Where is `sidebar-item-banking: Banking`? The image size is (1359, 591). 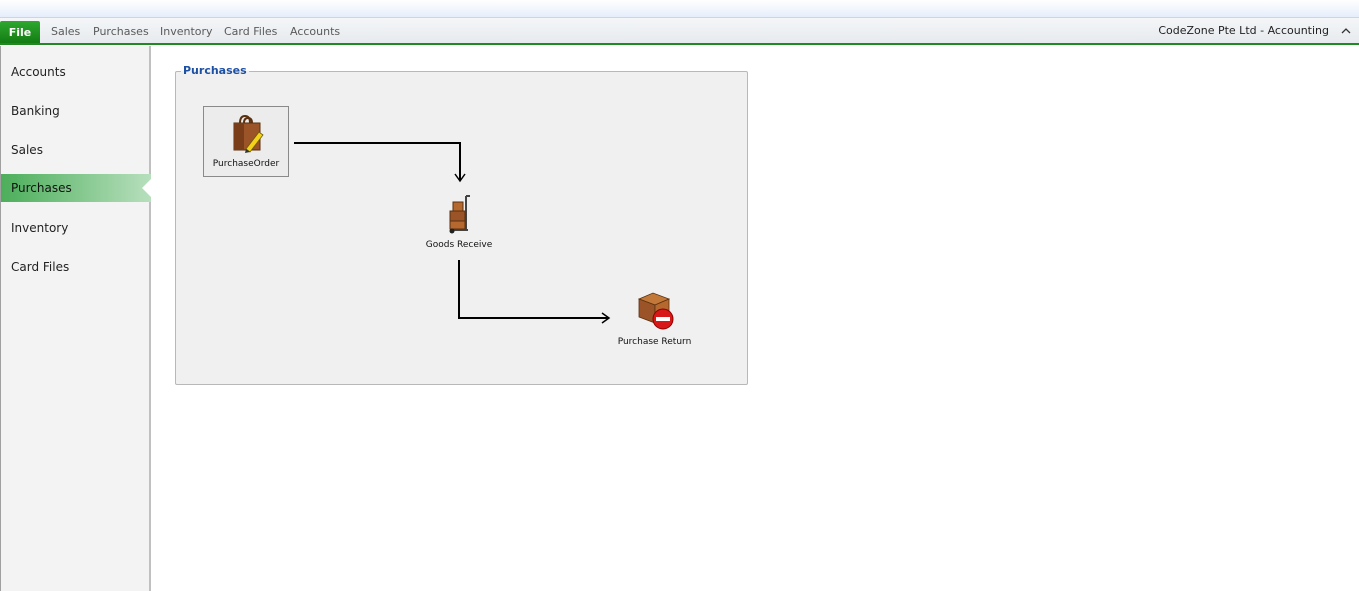 sidebar-item-banking: Banking is located at coordinates (76, 111).